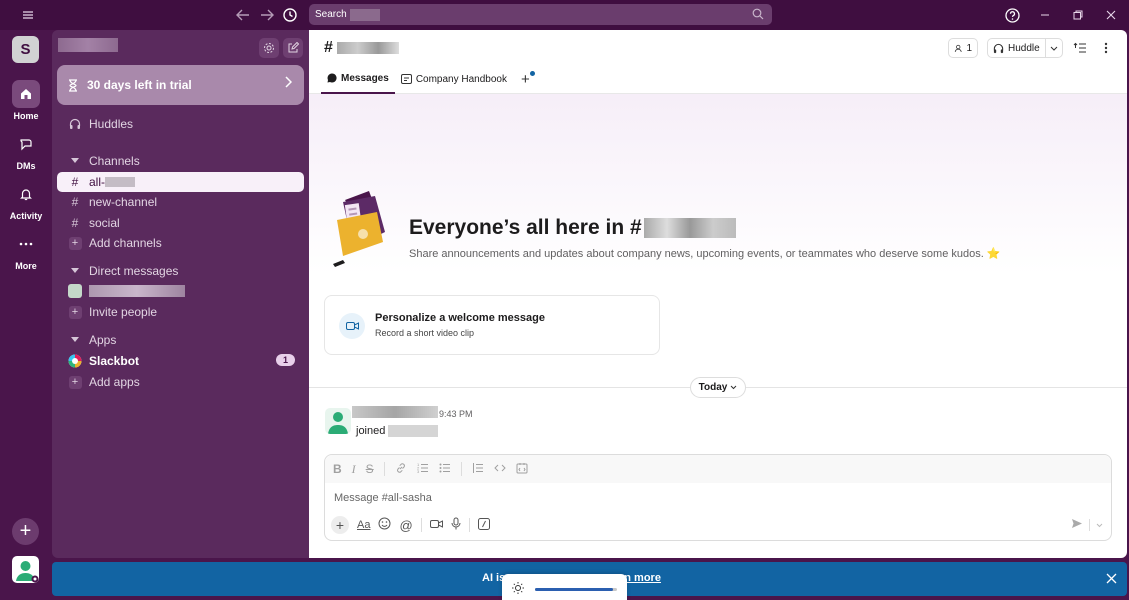 This screenshot has height=600, width=1129. I want to click on rail-dms: DMs, so click(26, 150).